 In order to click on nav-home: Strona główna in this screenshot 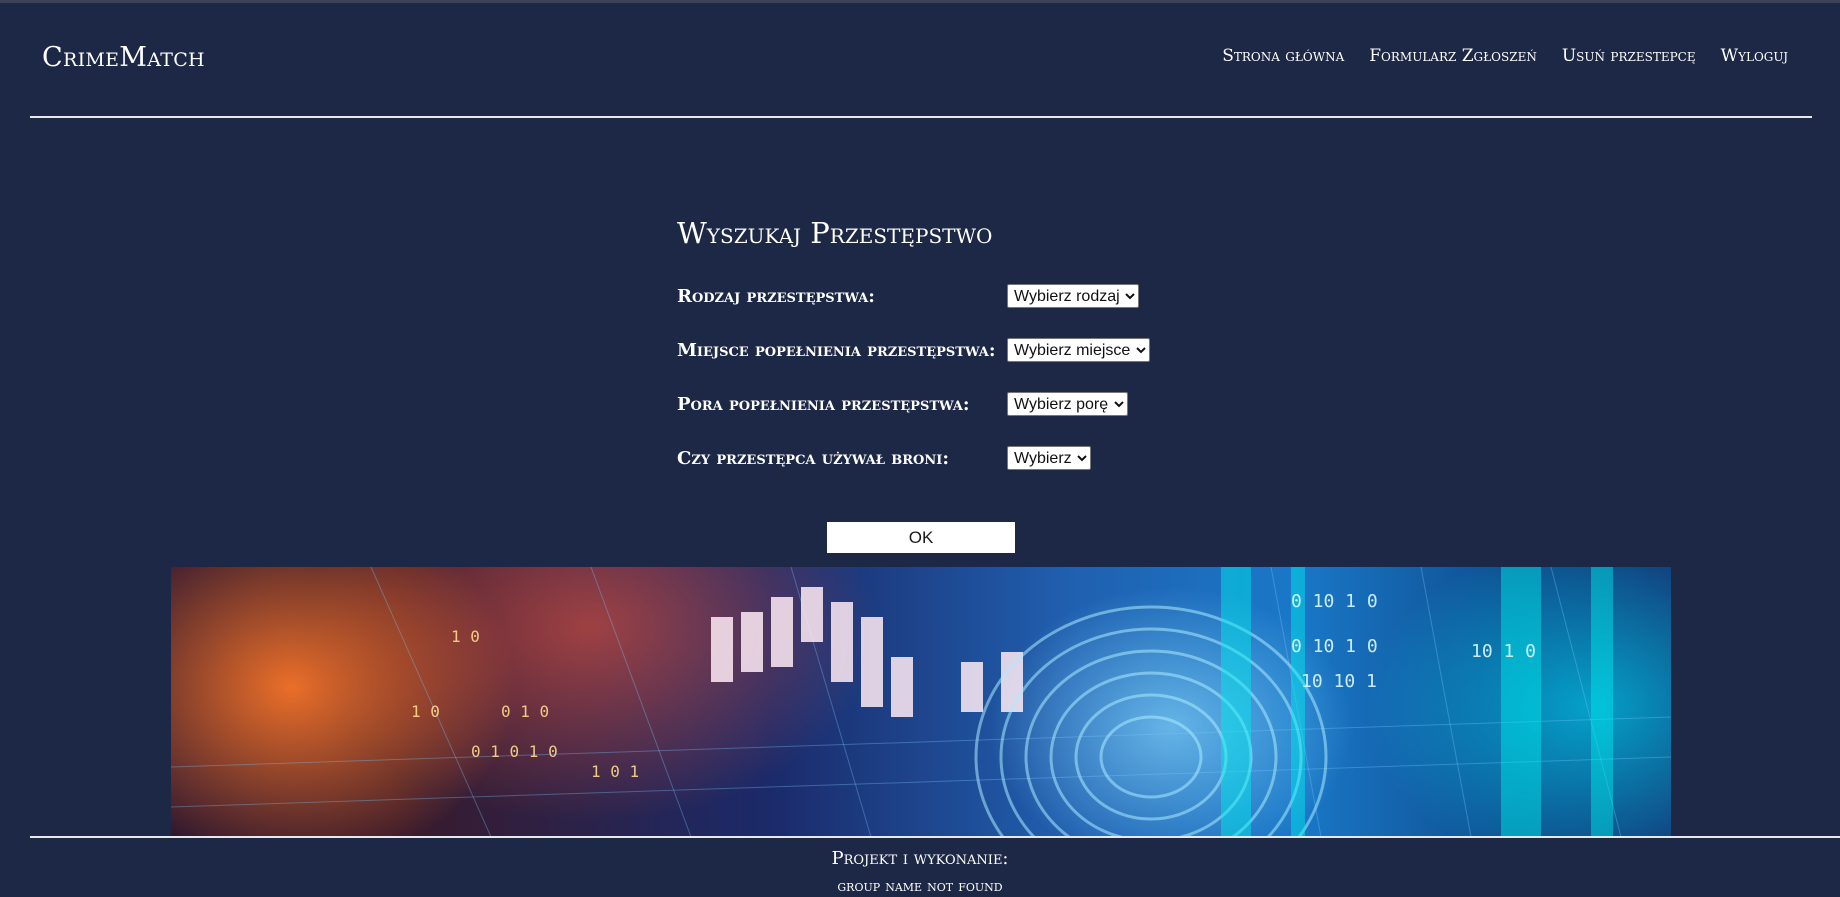, I will do `click(1283, 56)`.